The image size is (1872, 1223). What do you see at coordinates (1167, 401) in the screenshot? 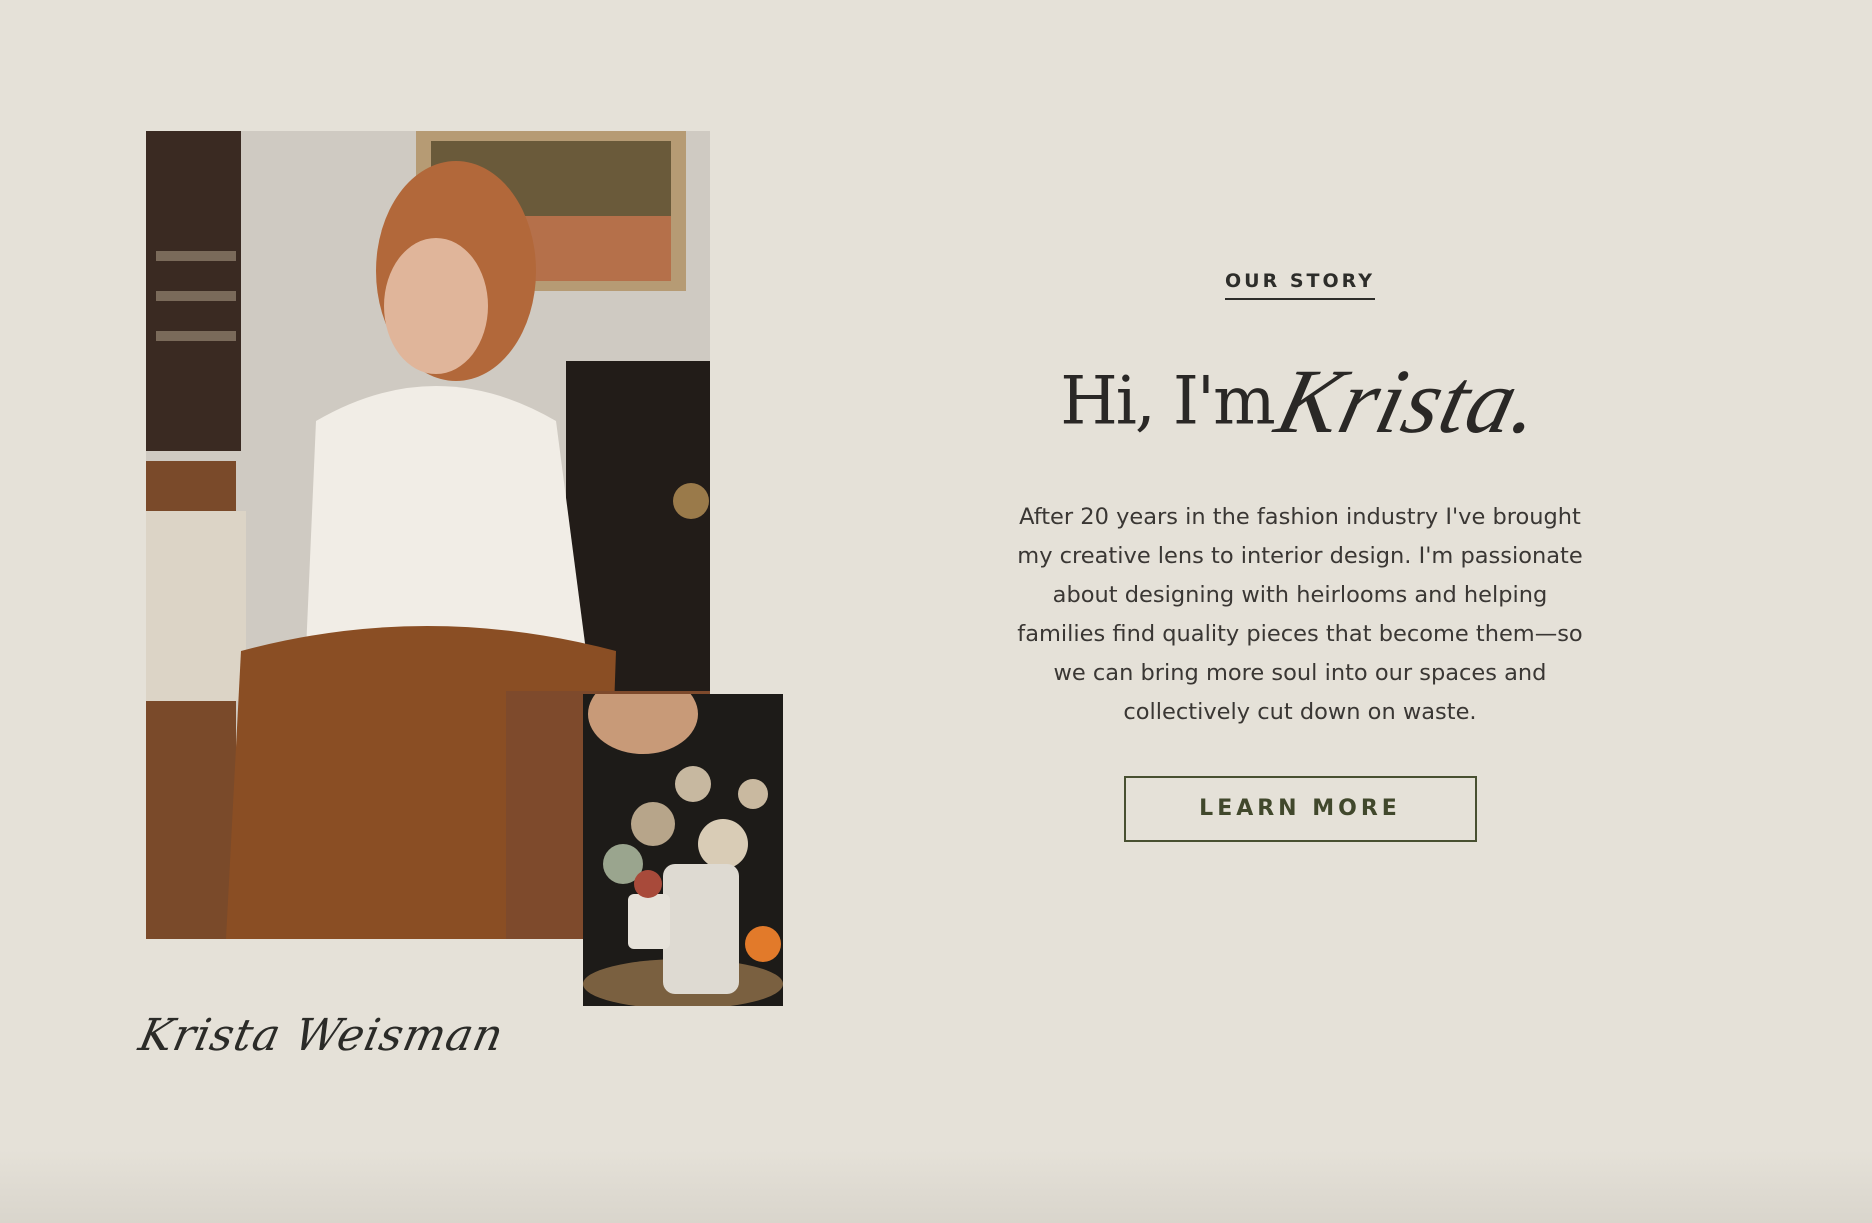
I see `headline-greeting: Hi, I'm` at bounding box center [1167, 401].